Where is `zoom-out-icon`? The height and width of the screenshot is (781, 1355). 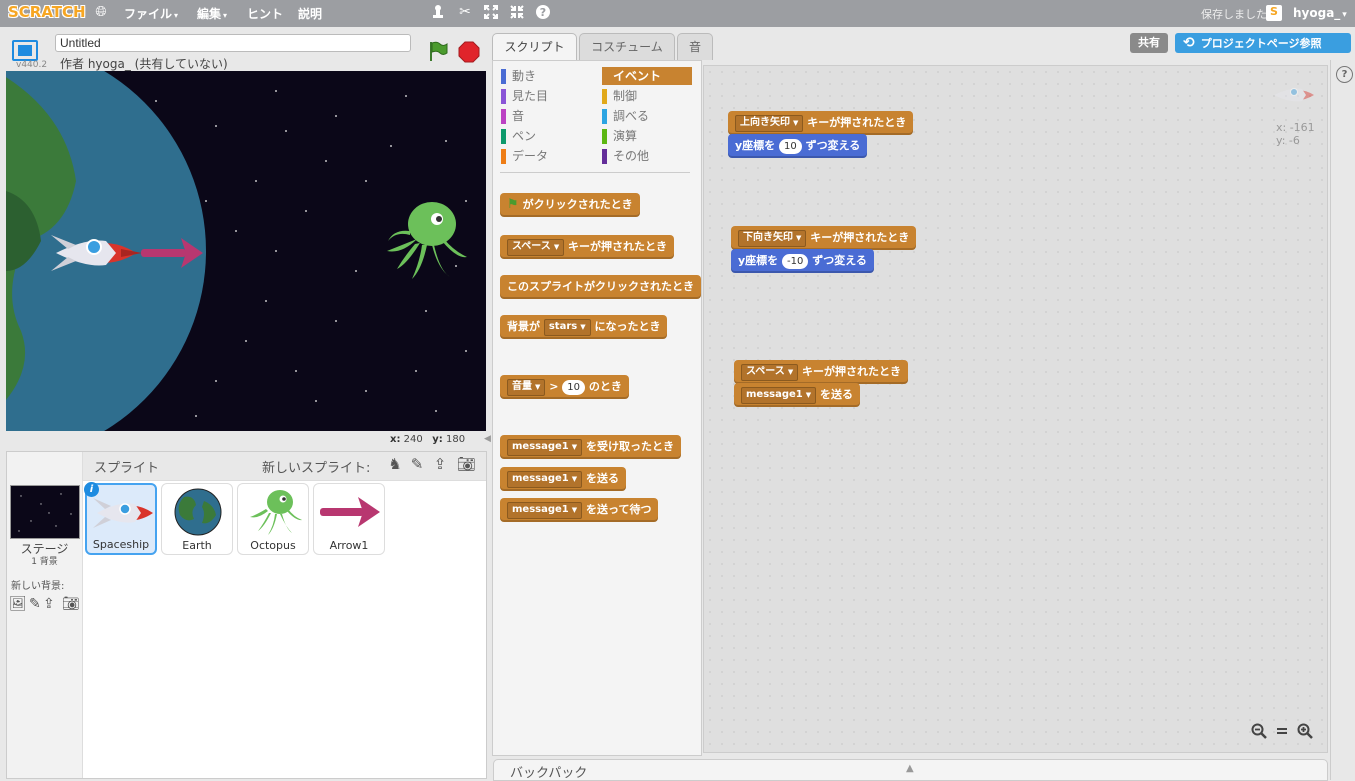
zoom-out-icon is located at coordinates (1259, 732).